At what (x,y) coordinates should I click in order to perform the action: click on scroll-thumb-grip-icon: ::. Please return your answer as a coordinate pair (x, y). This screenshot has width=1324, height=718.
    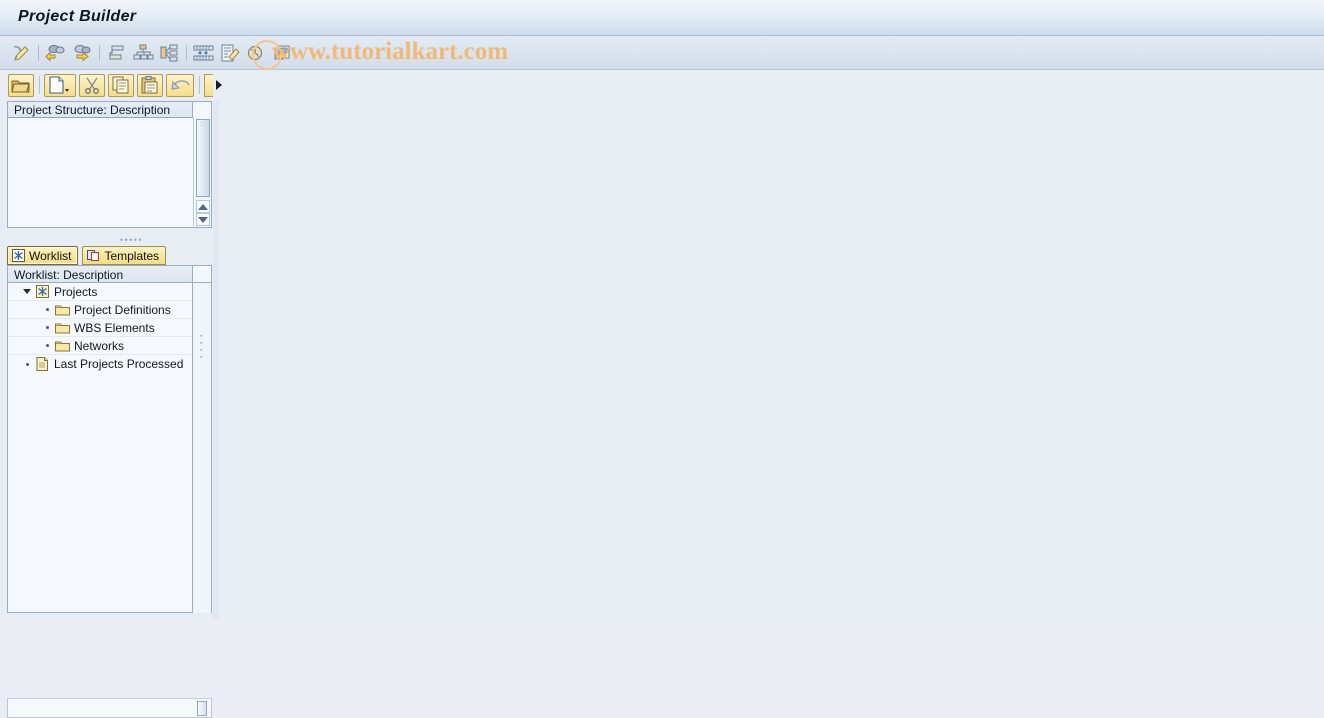
    Looking at the image, I should click on (203, 124).